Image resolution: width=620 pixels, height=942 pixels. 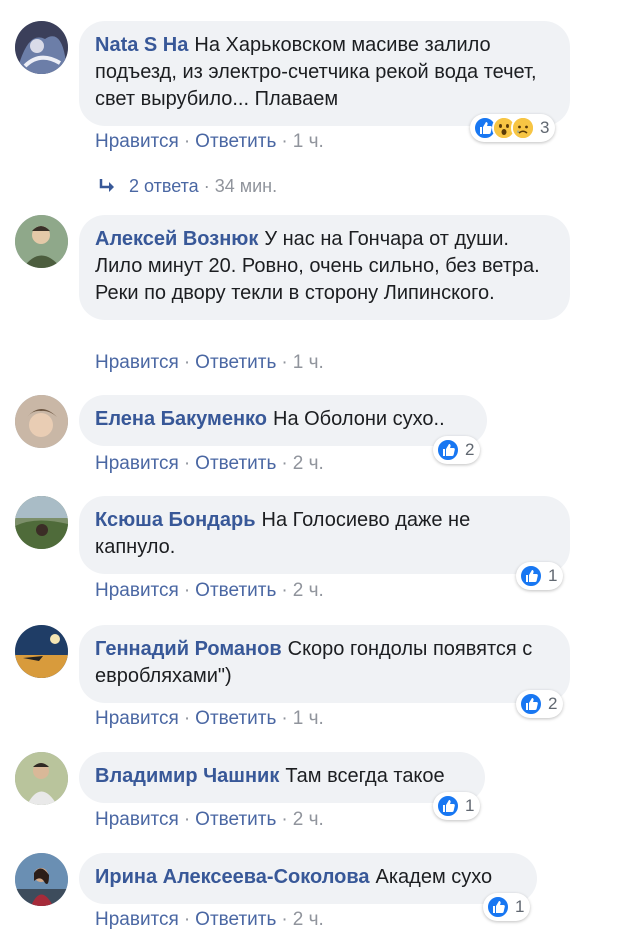 What do you see at coordinates (164, 186) in the screenshot?
I see `replies-count: 2 ответа` at bounding box center [164, 186].